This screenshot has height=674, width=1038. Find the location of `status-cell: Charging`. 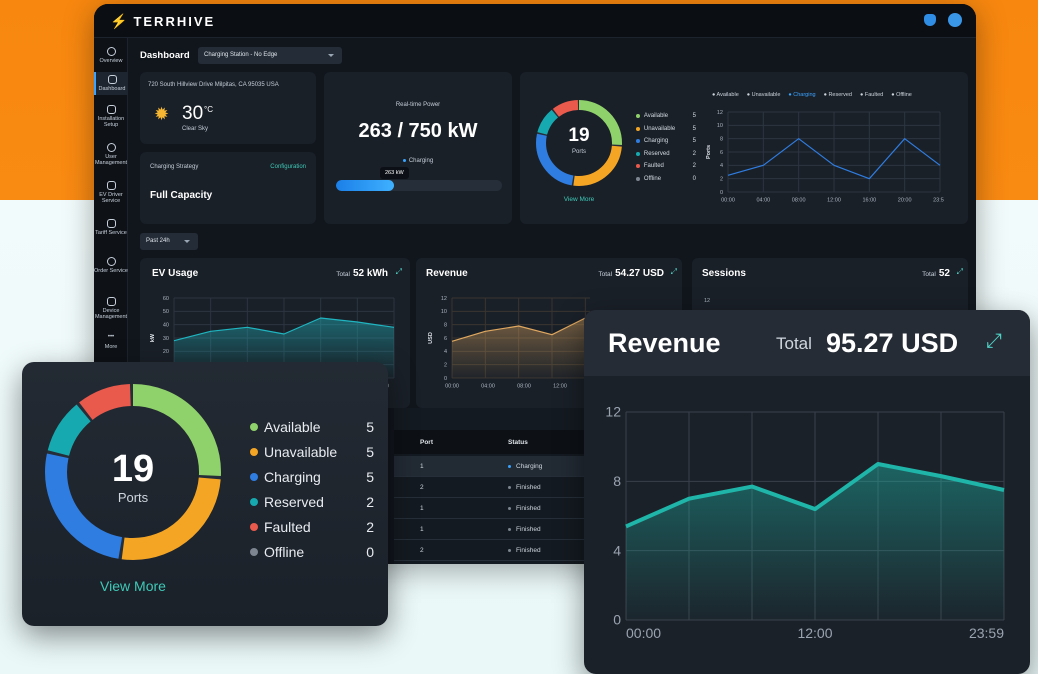

status-cell: Charging is located at coordinates (529, 466).